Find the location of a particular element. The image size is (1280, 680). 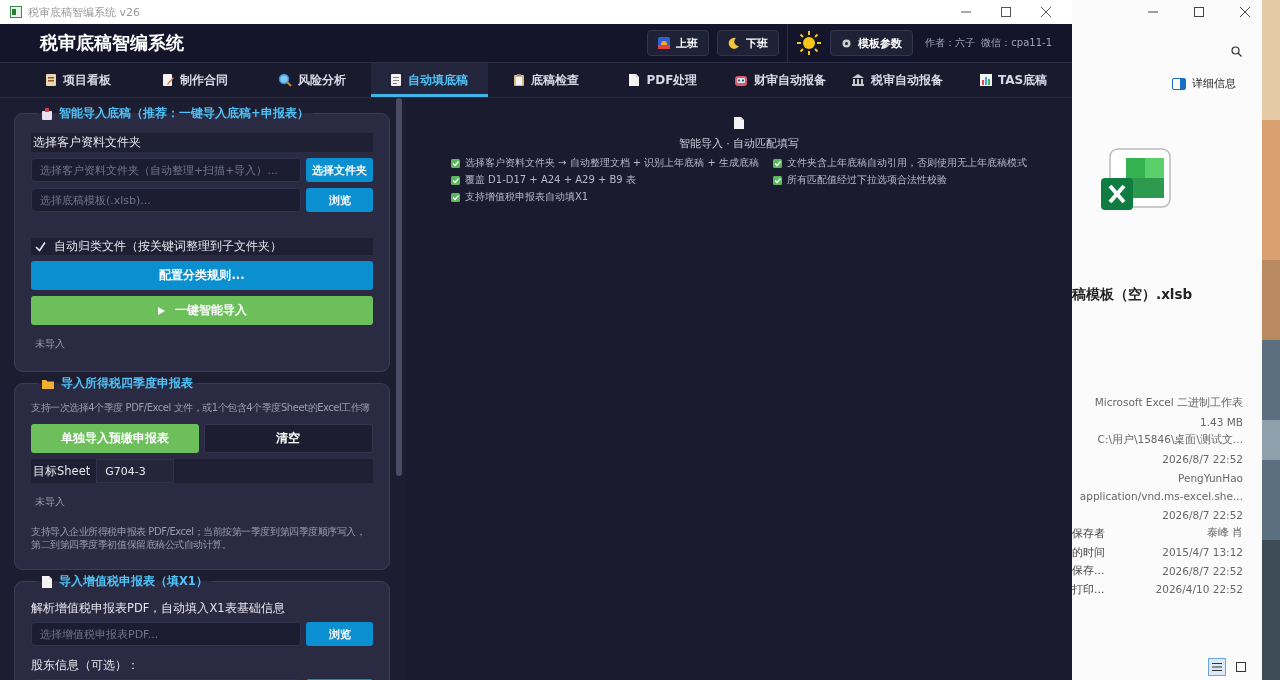

tab: TAS底稿 is located at coordinates (1013, 80).